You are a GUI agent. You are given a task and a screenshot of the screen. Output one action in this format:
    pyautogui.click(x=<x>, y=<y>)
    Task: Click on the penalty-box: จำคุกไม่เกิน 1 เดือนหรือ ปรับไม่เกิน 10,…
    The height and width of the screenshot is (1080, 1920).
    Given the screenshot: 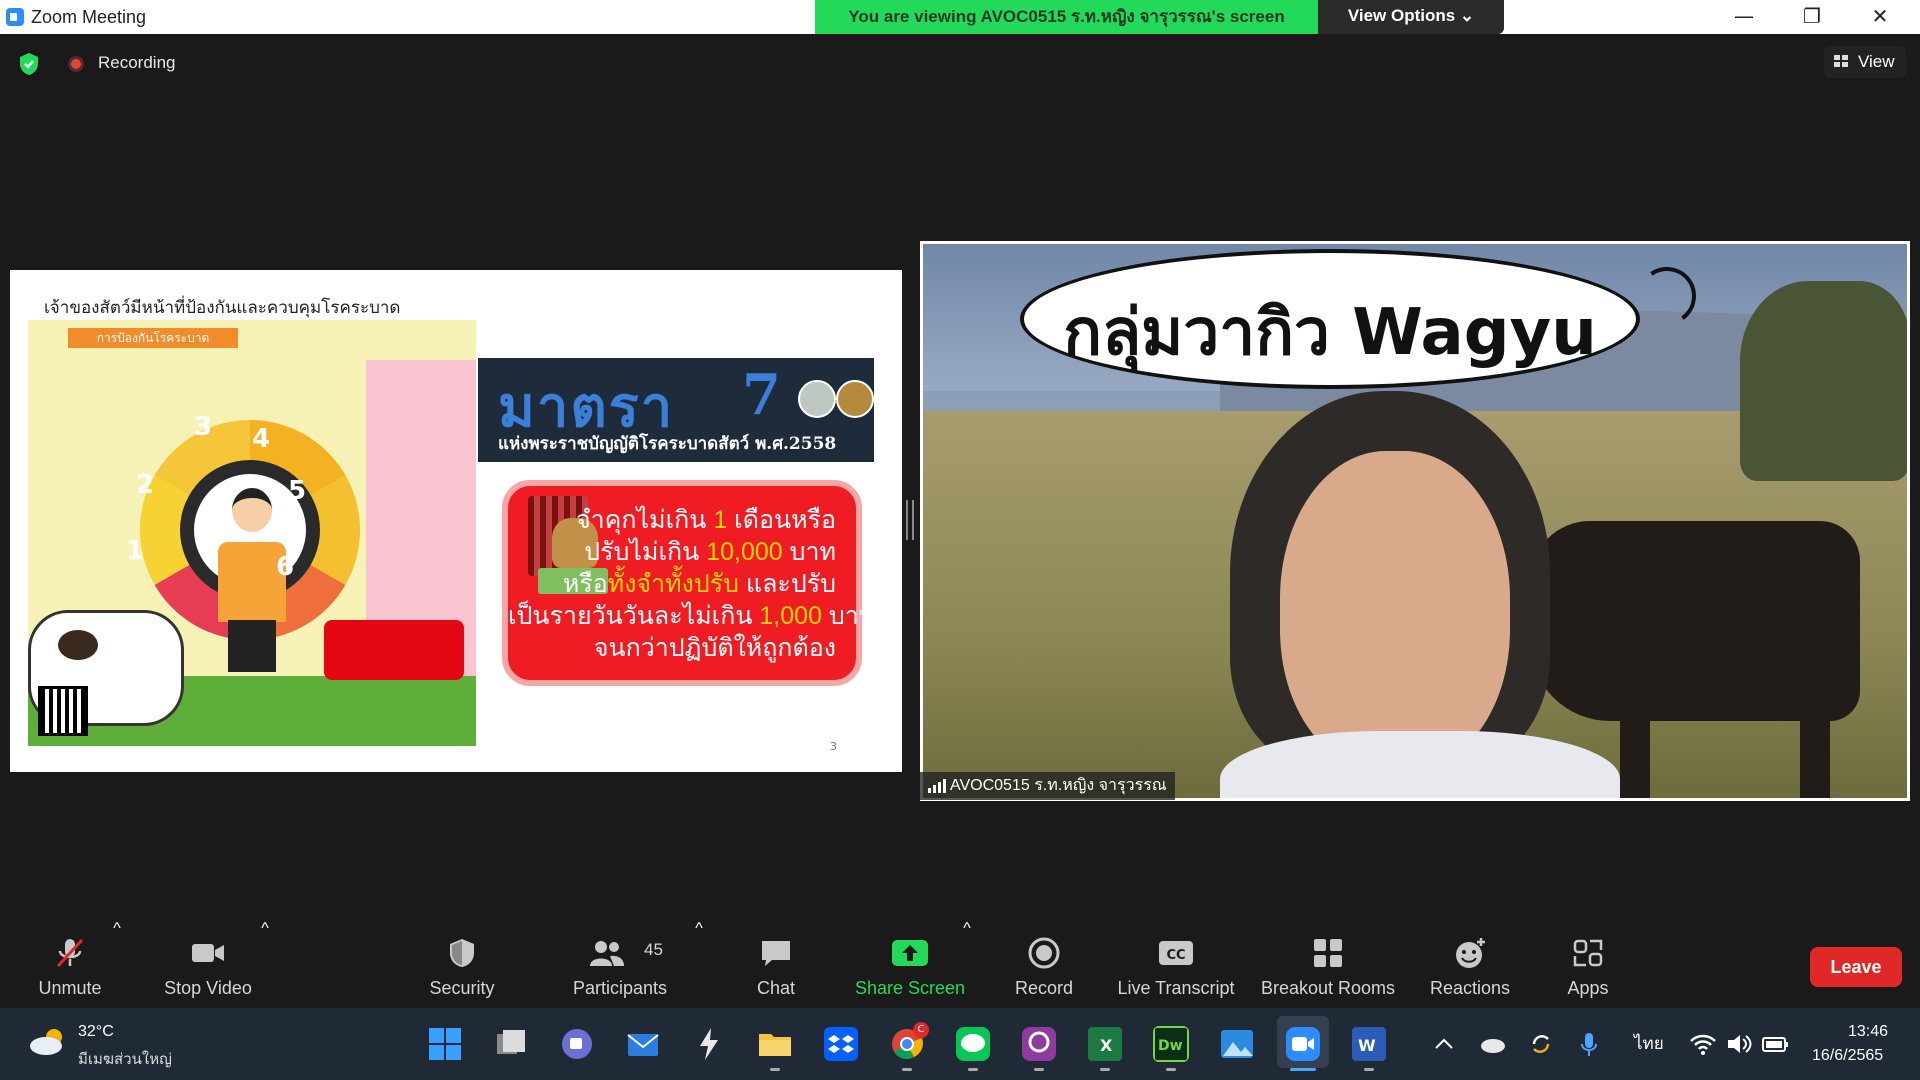 What is the action you would take?
    pyautogui.click(x=688, y=583)
    